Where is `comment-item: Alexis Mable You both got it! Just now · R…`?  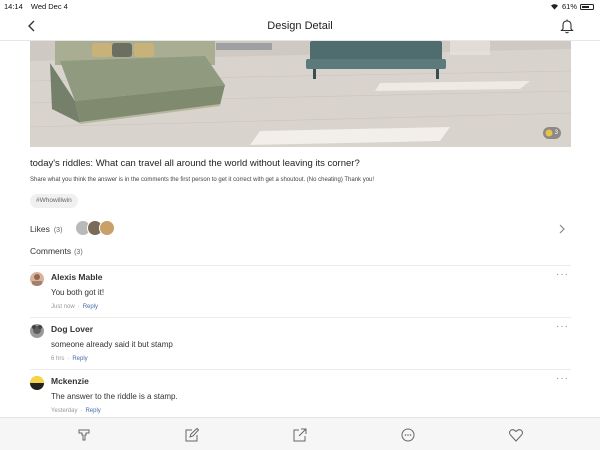
comment-item: Alexis Mable You both got it! Just now · R… is located at coordinates (300, 291).